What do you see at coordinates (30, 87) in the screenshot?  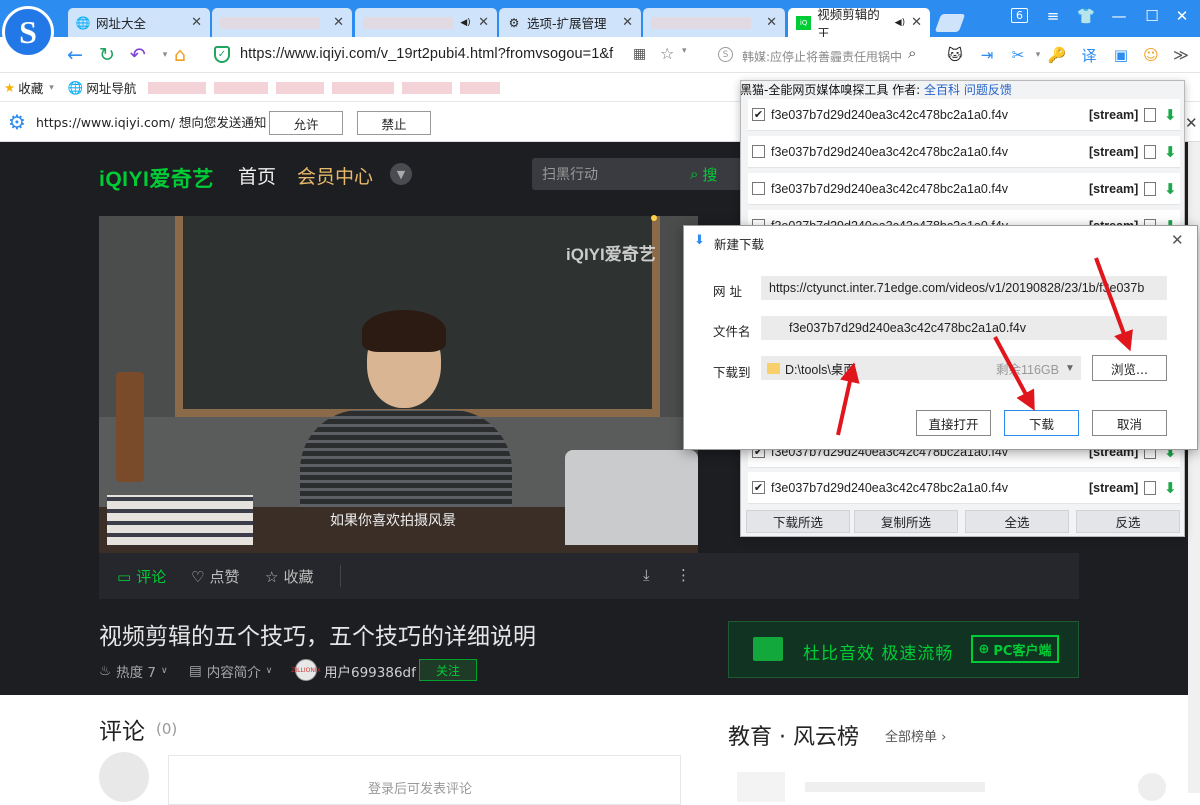 I see `favorites-button: 收藏` at bounding box center [30, 87].